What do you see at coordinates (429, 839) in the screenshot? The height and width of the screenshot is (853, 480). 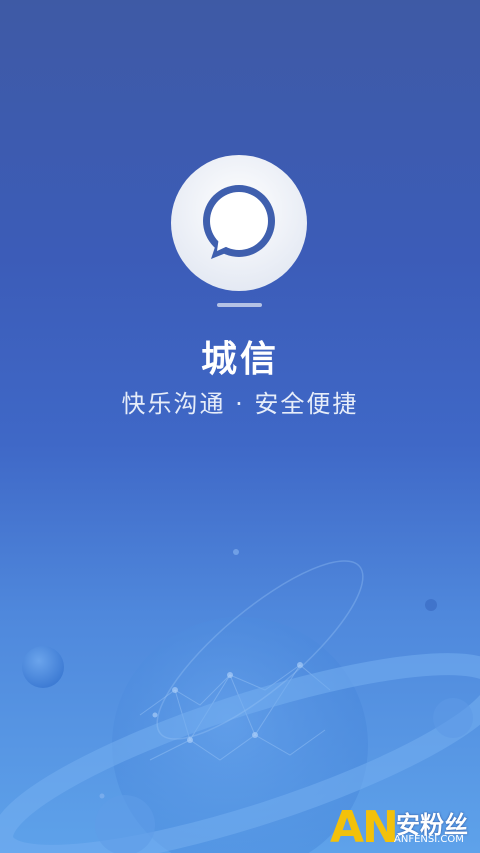 I see `watermark-site-url: ANFENSI.COM` at bounding box center [429, 839].